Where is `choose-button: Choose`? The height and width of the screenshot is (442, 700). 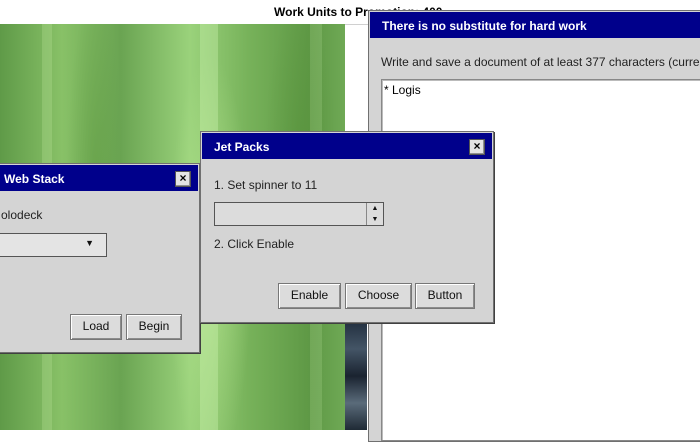 choose-button: Choose is located at coordinates (378, 296).